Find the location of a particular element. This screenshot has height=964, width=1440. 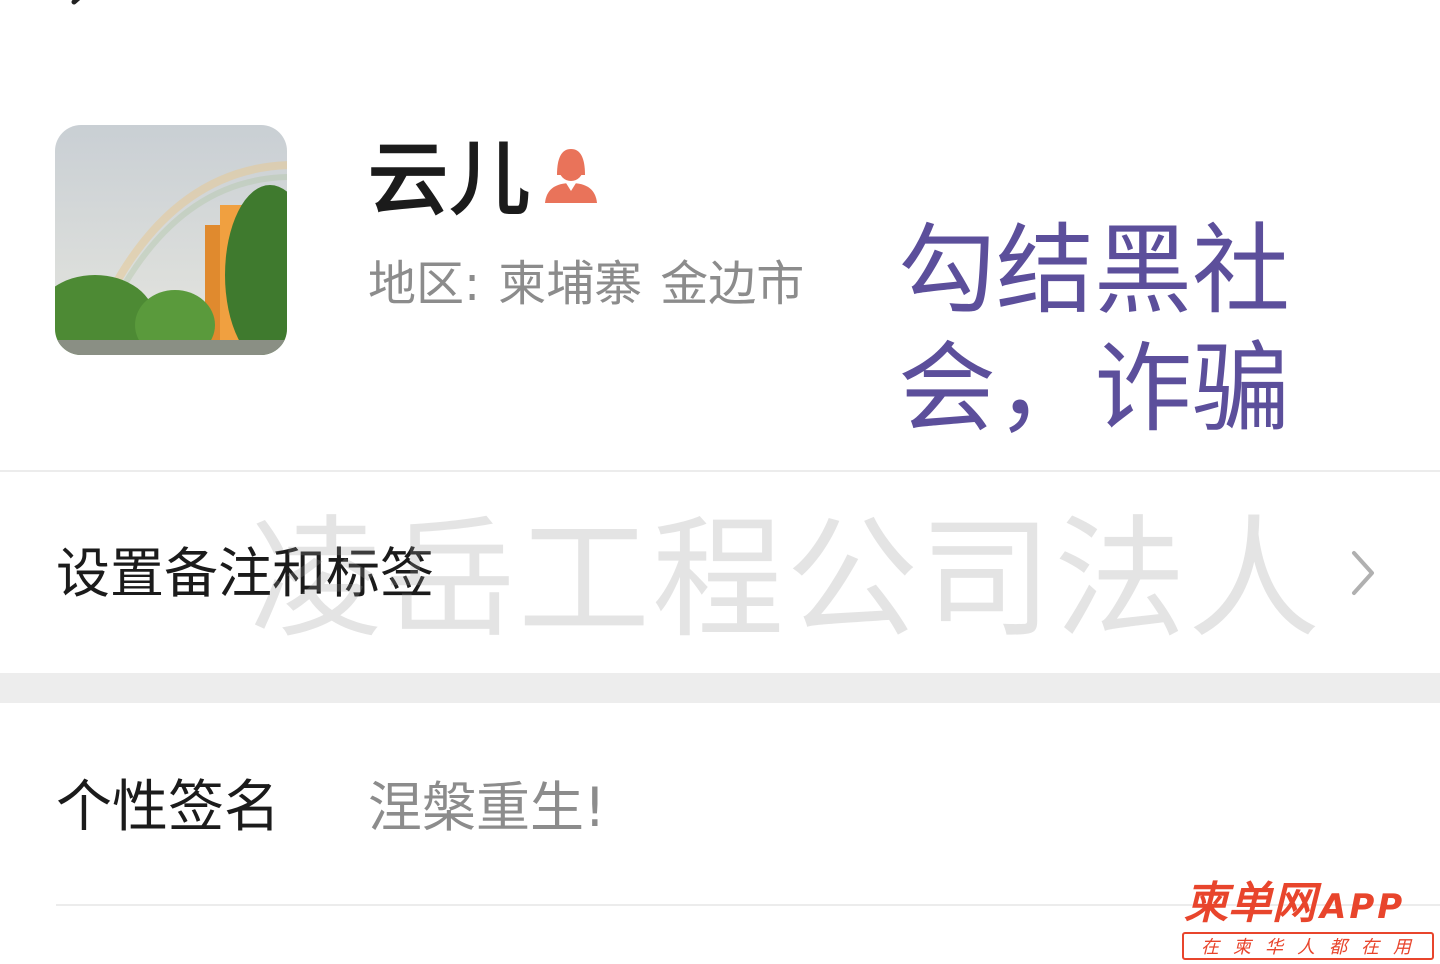

region-info: 地区: 柬埔寨 金边市 is located at coordinates (599, 284).